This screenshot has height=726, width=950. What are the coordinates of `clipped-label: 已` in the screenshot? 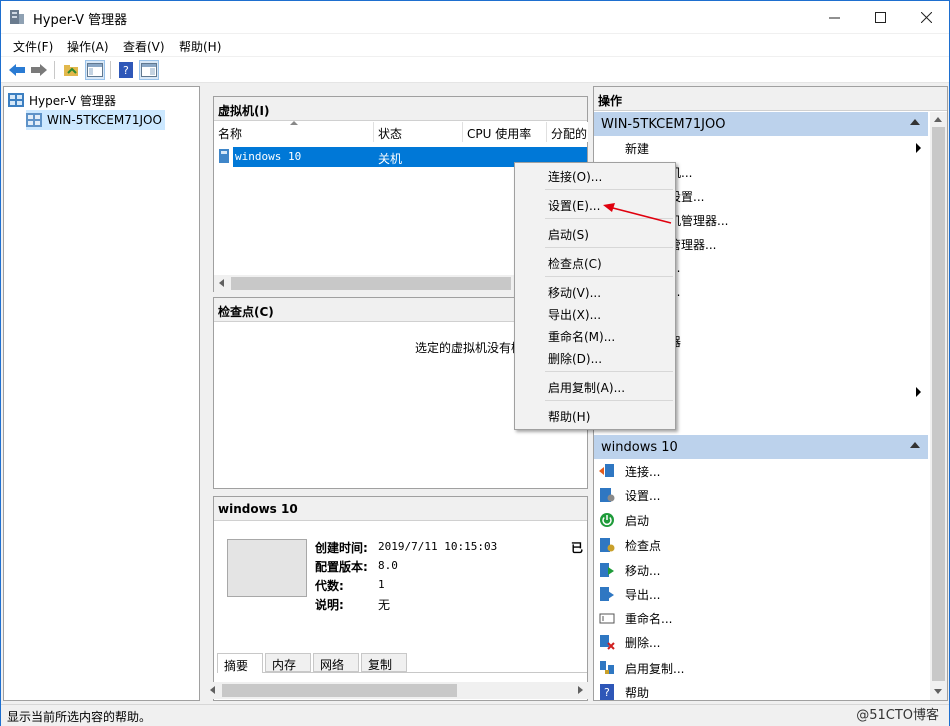 It's located at (577, 548).